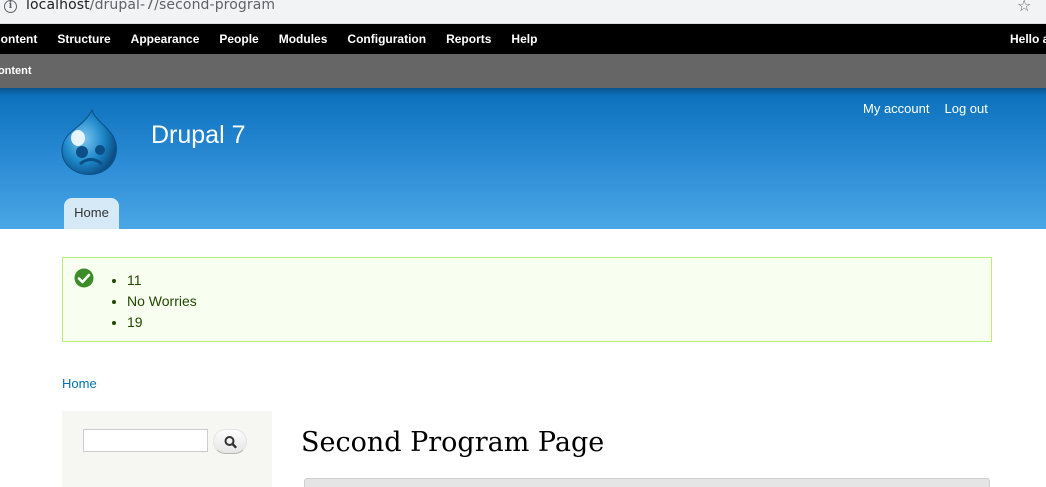 The image size is (1046, 487). What do you see at coordinates (1028, 39) in the screenshot?
I see `user-greeting: Hello a` at bounding box center [1028, 39].